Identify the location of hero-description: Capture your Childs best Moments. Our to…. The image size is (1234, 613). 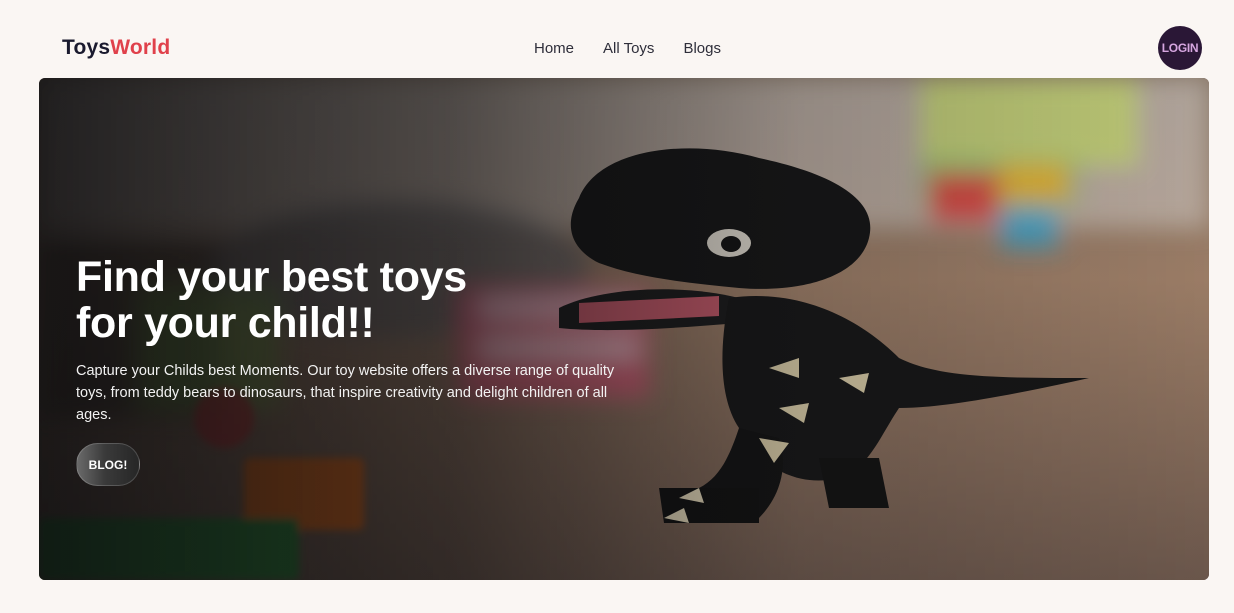
(345, 393).